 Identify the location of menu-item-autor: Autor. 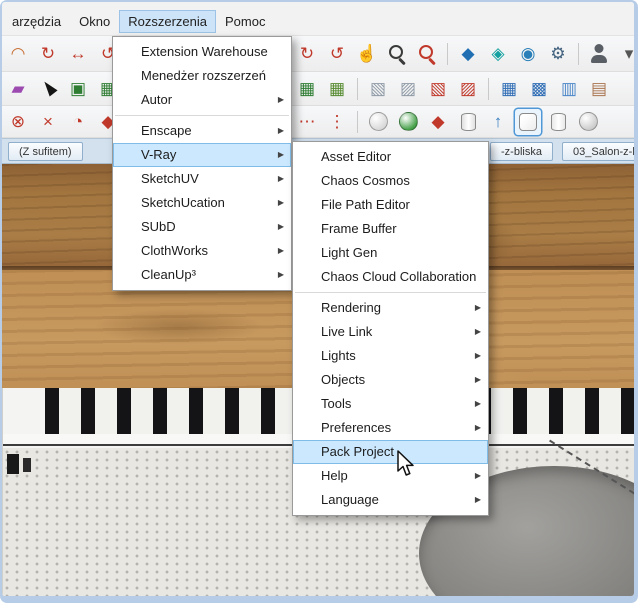
(202, 100).